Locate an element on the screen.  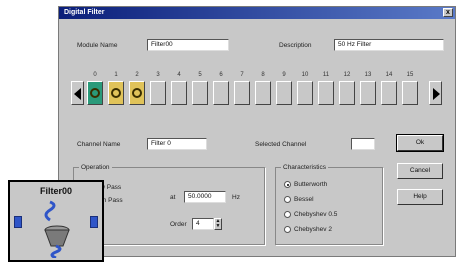
title-bar: Digital Filter x is located at coordinates (257, 13).